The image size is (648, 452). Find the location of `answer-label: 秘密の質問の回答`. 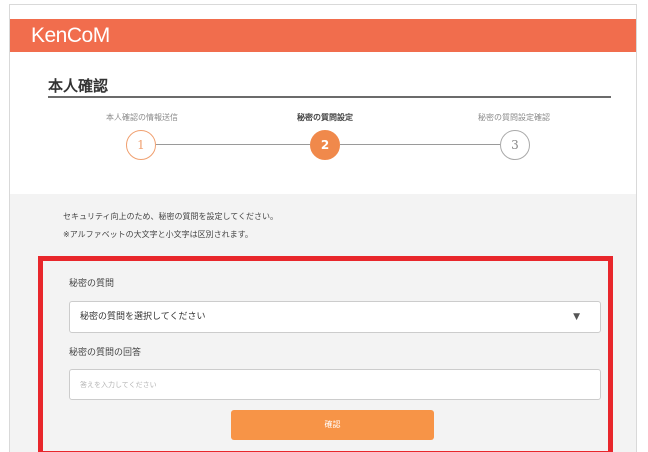

answer-label: 秘密の質問の回答 is located at coordinates (105, 353).